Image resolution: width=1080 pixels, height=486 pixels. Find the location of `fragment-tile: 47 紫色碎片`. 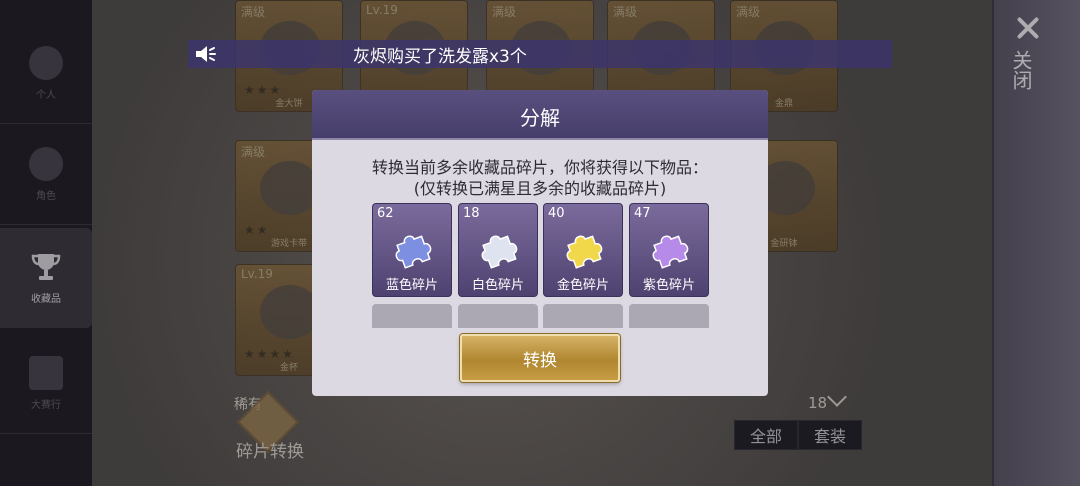

fragment-tile: 47 紫色碎片 is located at coordinates (669, 250).